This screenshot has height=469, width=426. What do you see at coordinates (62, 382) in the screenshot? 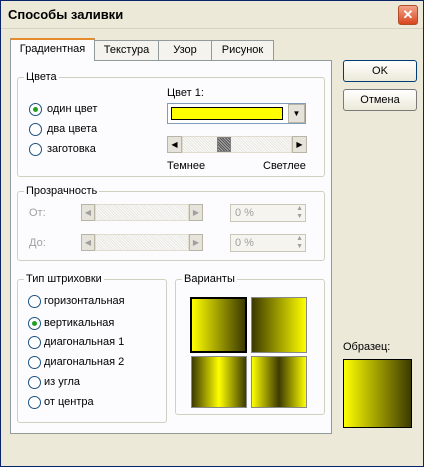
I see `radio-from-corner-label: из угла` at bounding box center [62, 382].